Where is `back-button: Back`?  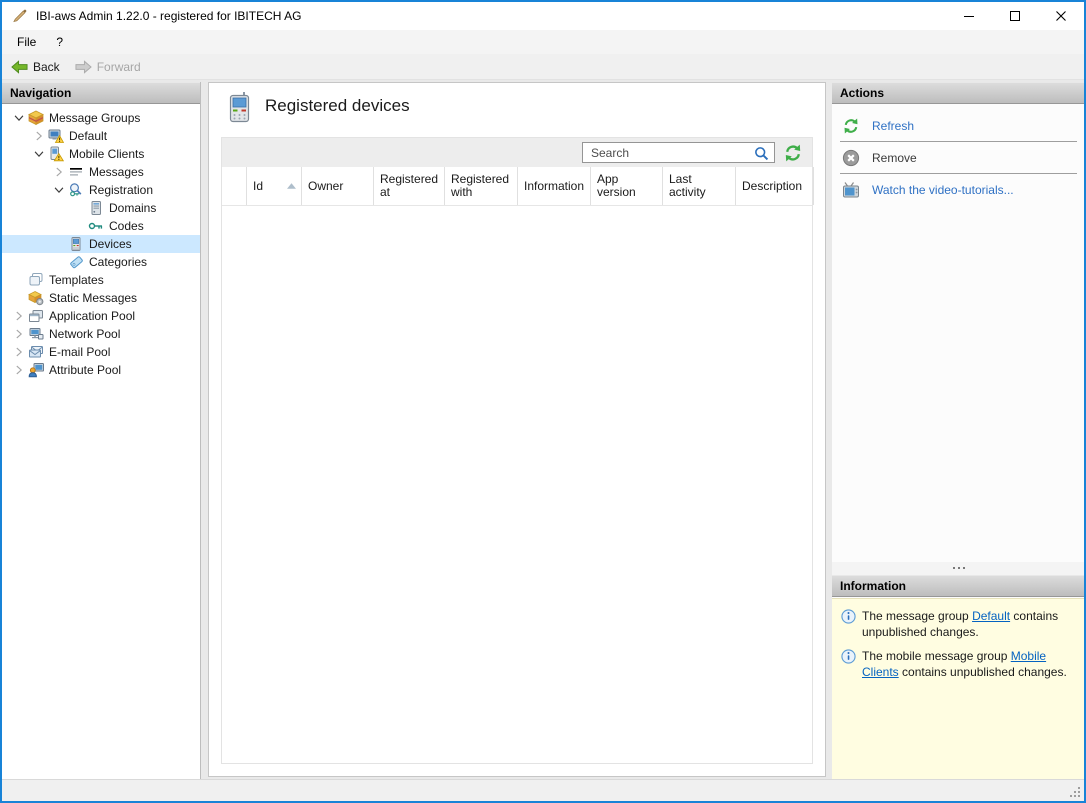 back-button: Back is located at coordinates (35, 67).